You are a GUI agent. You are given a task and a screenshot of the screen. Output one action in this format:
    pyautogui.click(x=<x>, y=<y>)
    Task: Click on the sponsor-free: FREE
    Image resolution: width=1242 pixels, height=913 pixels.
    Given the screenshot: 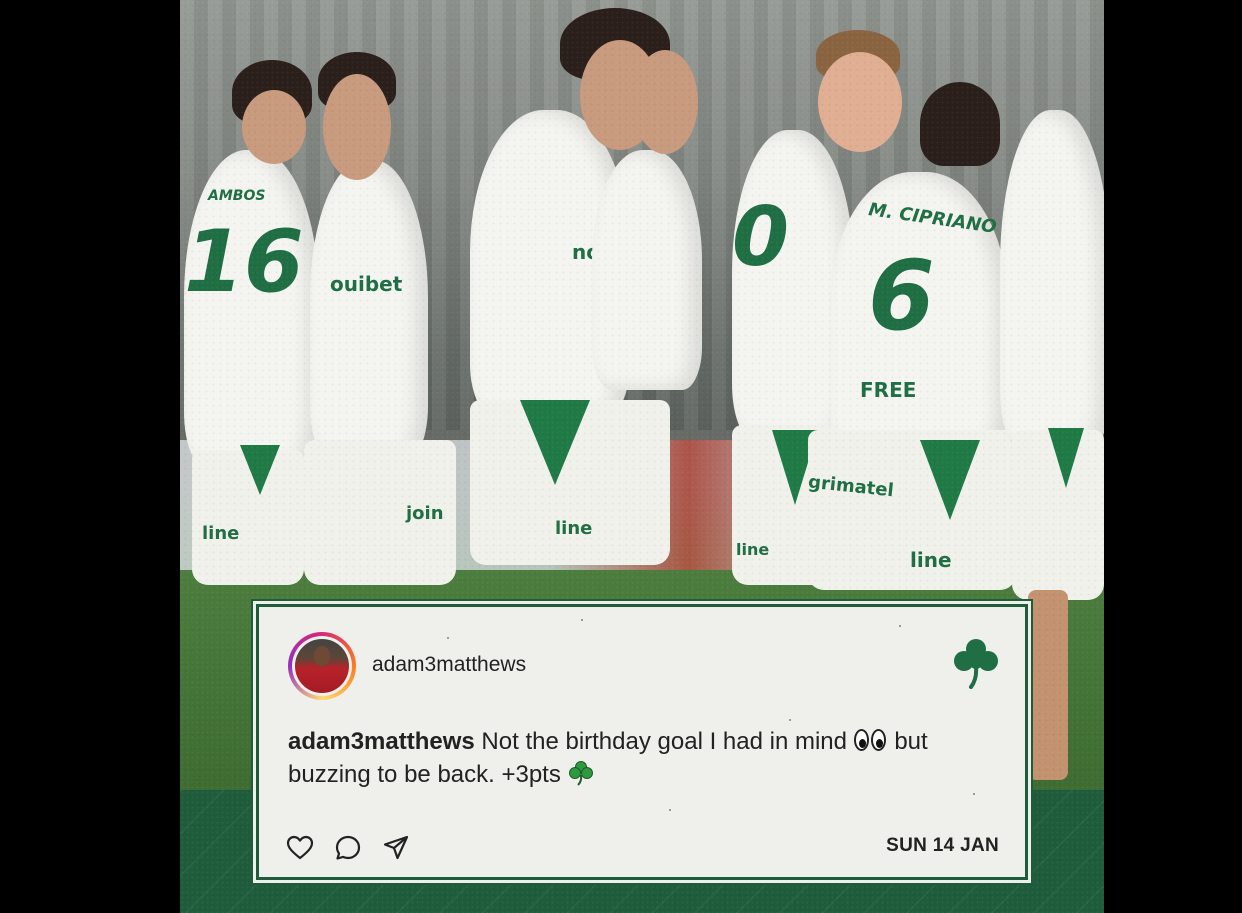 What is the action you would take?
    pyautogui.click(x=888, y=390)
    